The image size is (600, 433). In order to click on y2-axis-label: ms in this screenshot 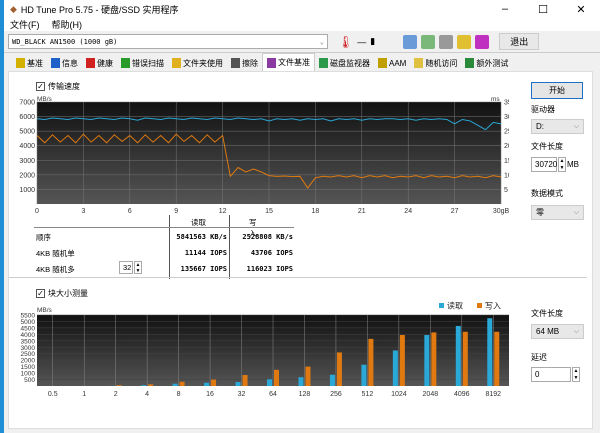, I will do `click(495, 99)`.